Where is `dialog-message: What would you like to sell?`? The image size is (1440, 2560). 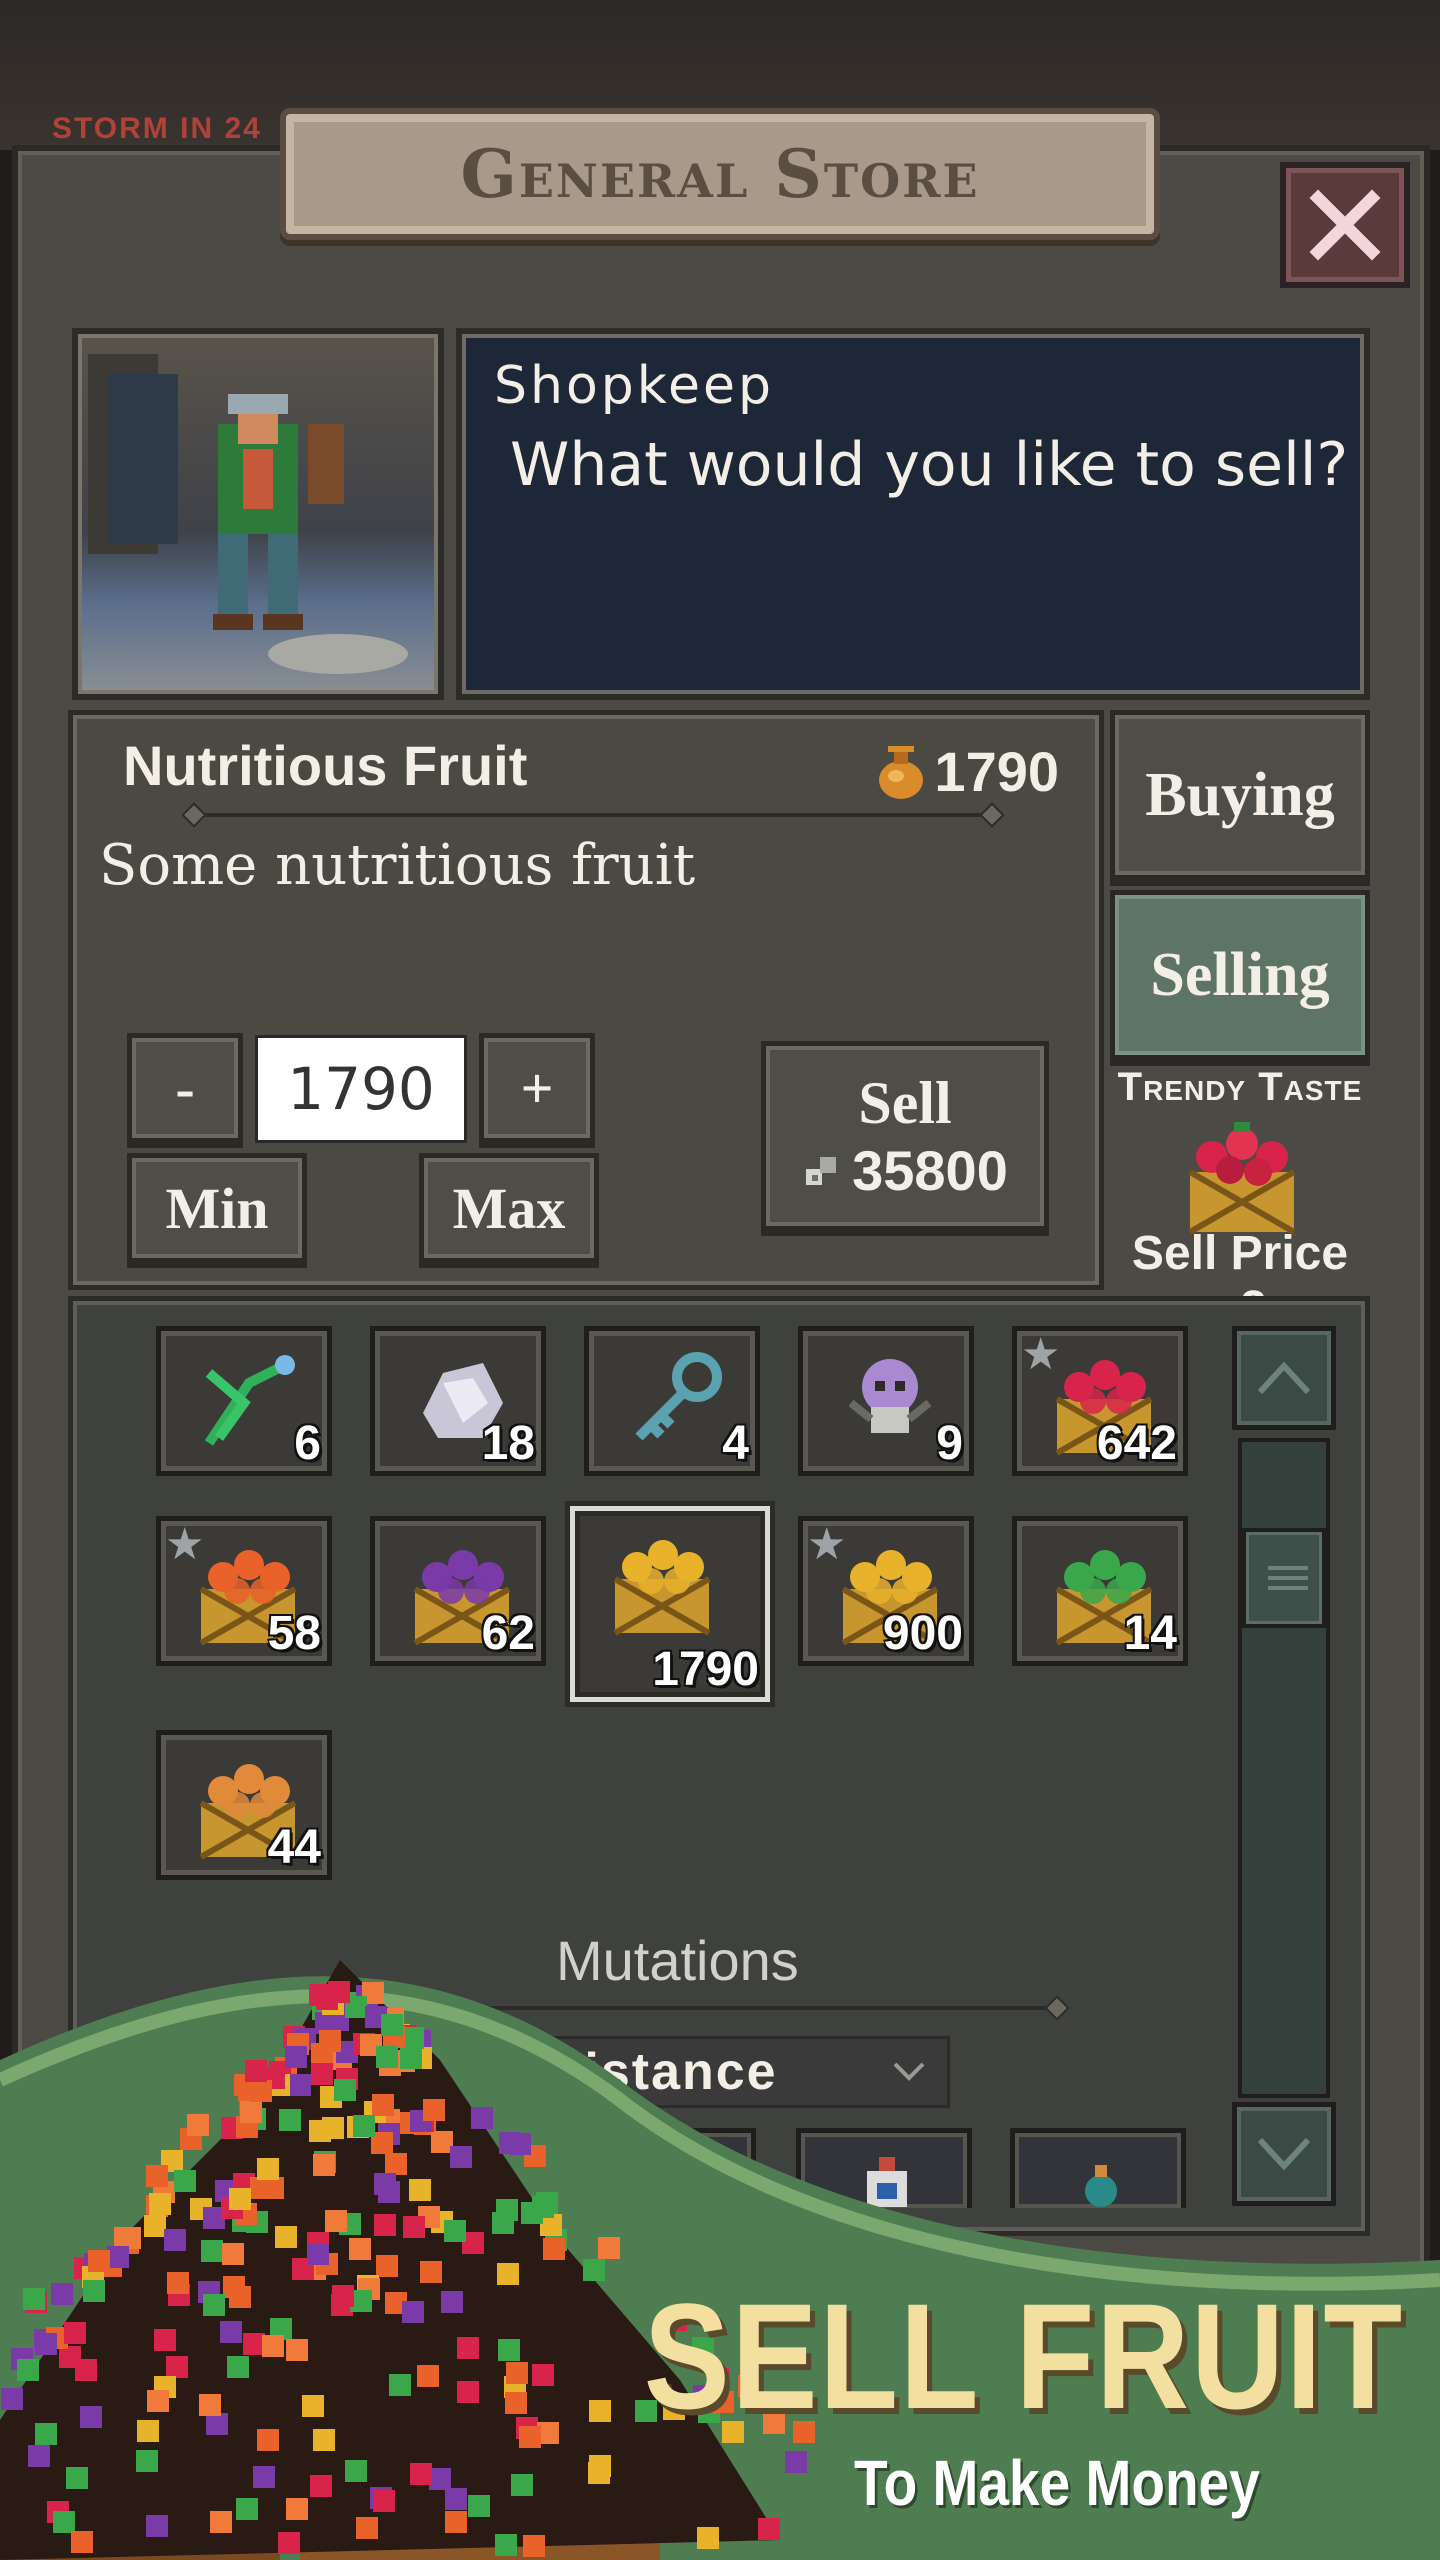 dialog-message: What would you like to sell? is located at coordinates (929, 465).